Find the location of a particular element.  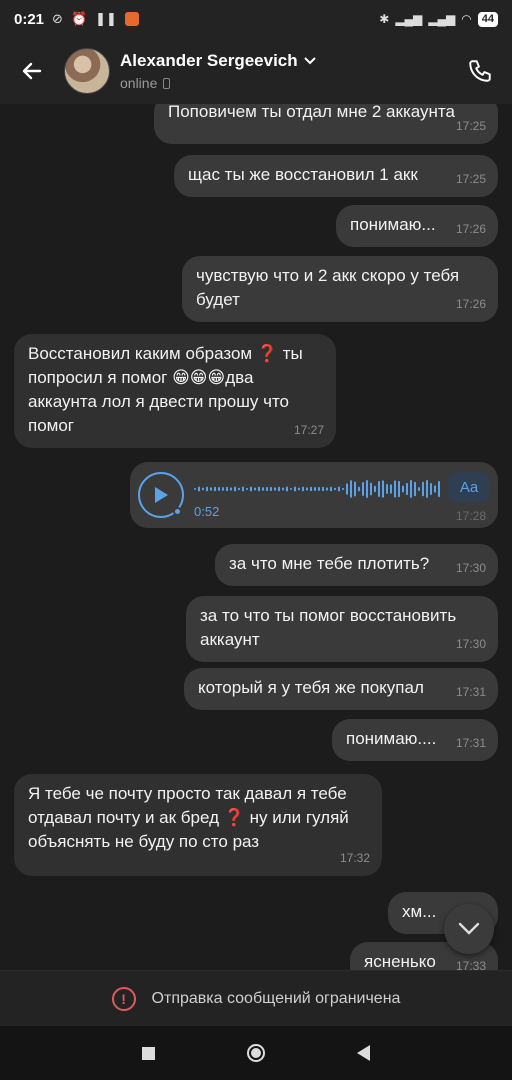

message-time: 17:27 is located at coordinates (308, 430).